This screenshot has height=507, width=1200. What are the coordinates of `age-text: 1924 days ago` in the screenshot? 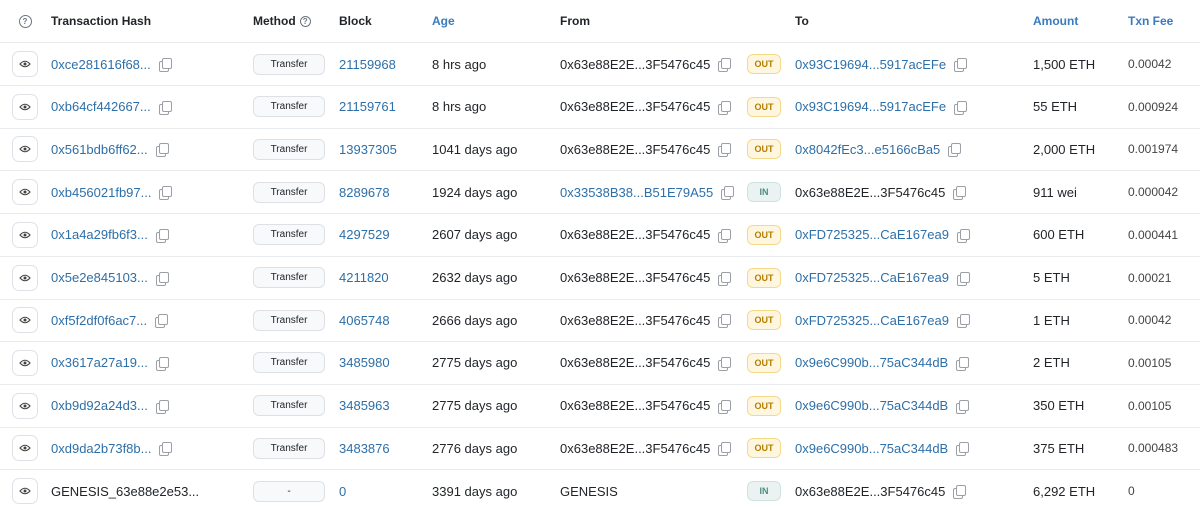 It's located at (475, 192).